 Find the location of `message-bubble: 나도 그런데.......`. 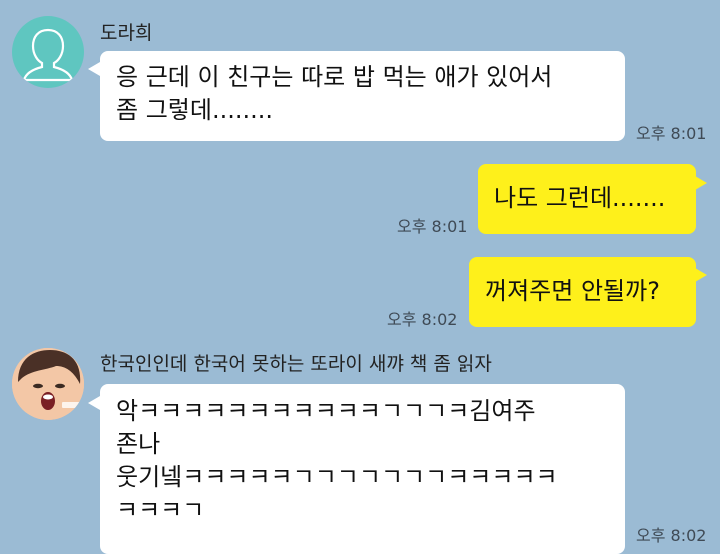

message-bubble: 나도 그런데....... is located at coordinates (587, 199).